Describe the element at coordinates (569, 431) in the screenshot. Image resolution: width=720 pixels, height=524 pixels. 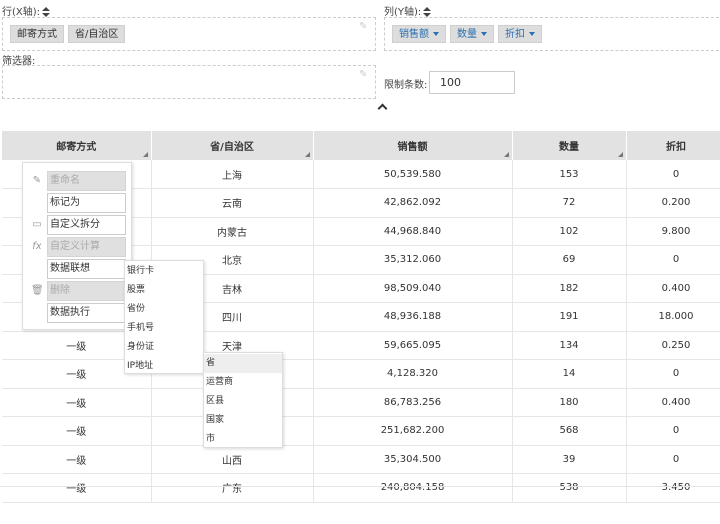
I see `table-cell: 568` at that location.